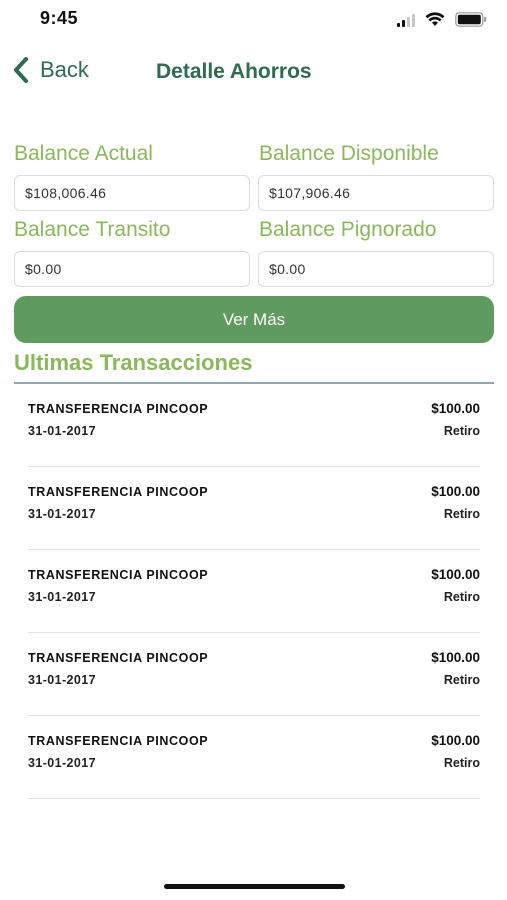 This screenshot has height=900, width=507. Describe the element at coordinates (64, 69) in the screenshot. I see `back-label: Back` at that location.